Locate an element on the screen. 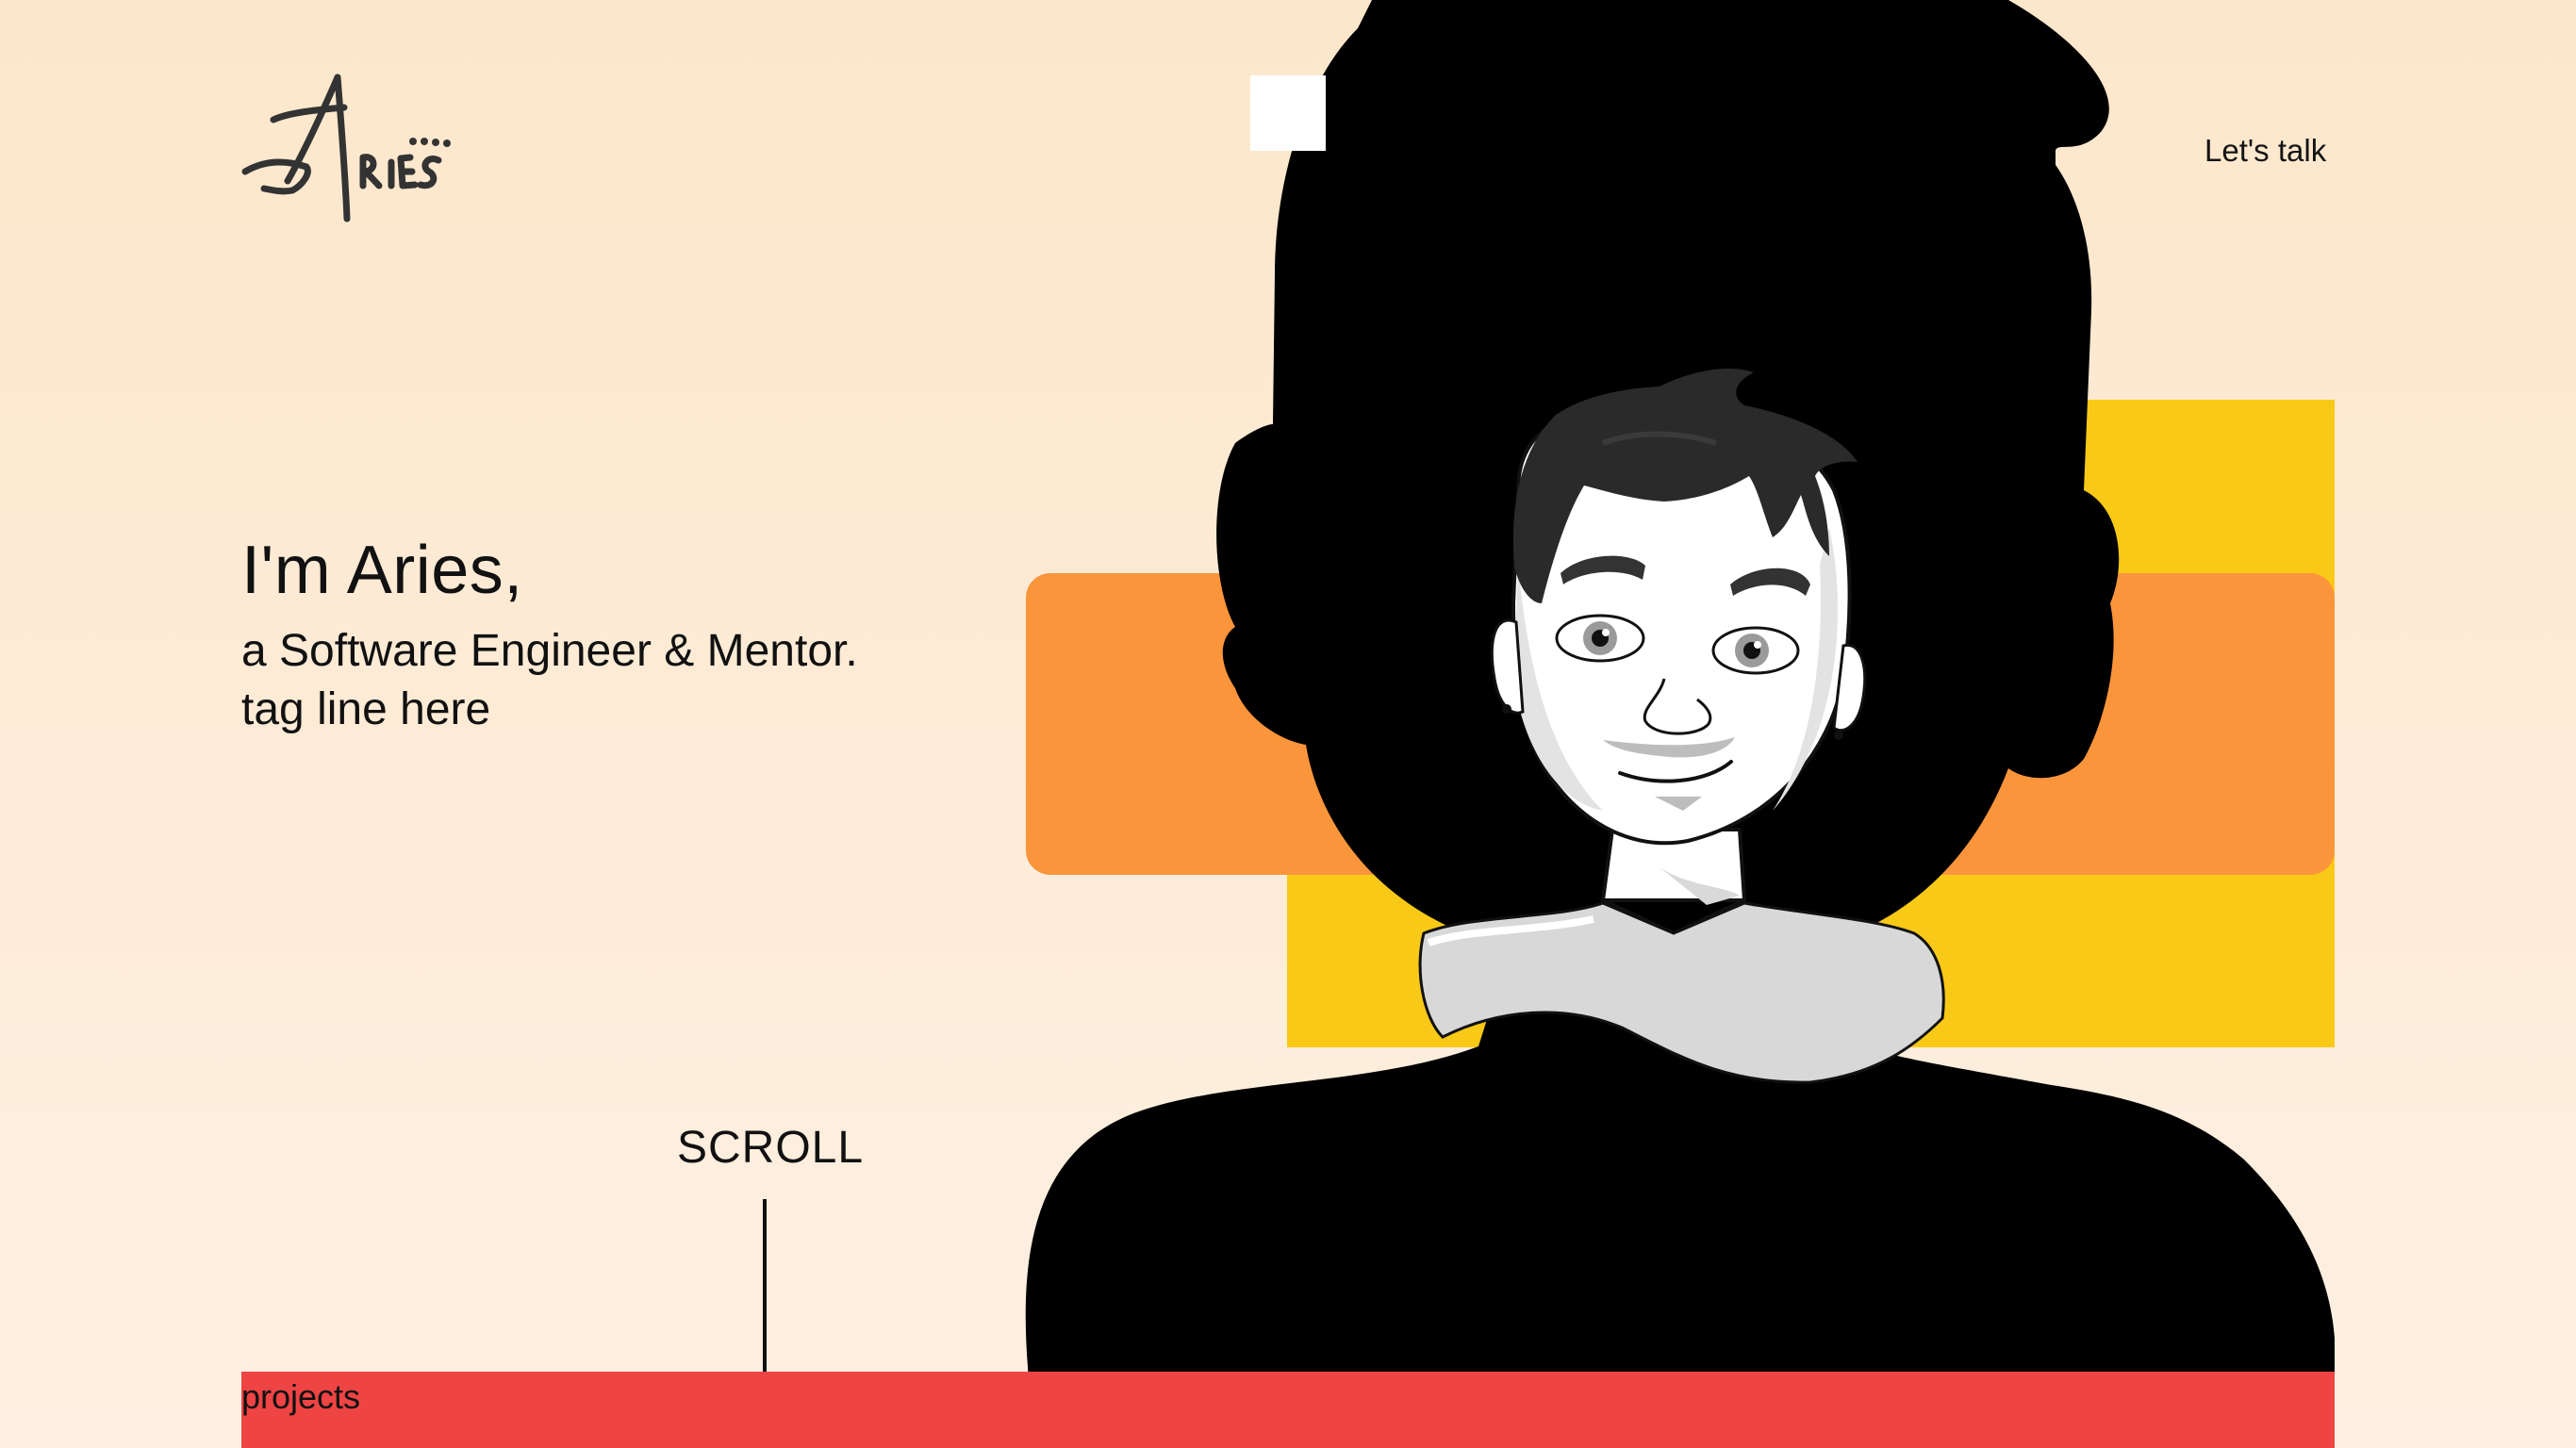 The image size is (2576, 1448). avatar-neck is located at coordinates (1681, 956).